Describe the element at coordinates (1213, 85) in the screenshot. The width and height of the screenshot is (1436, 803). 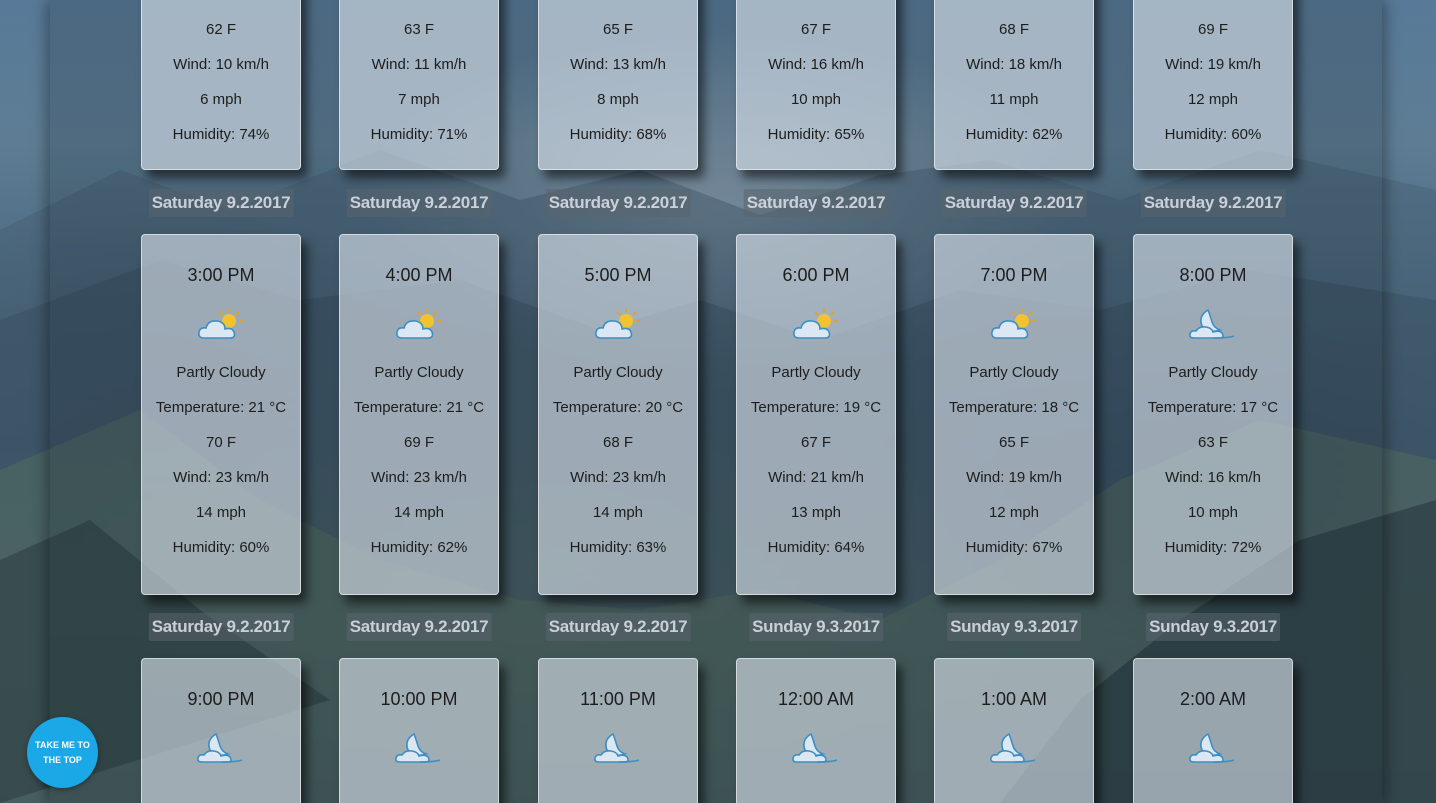
I see `forecast-card: 69 F Wind: 19 km/h 12 mph Humidity: 60%` at that location.